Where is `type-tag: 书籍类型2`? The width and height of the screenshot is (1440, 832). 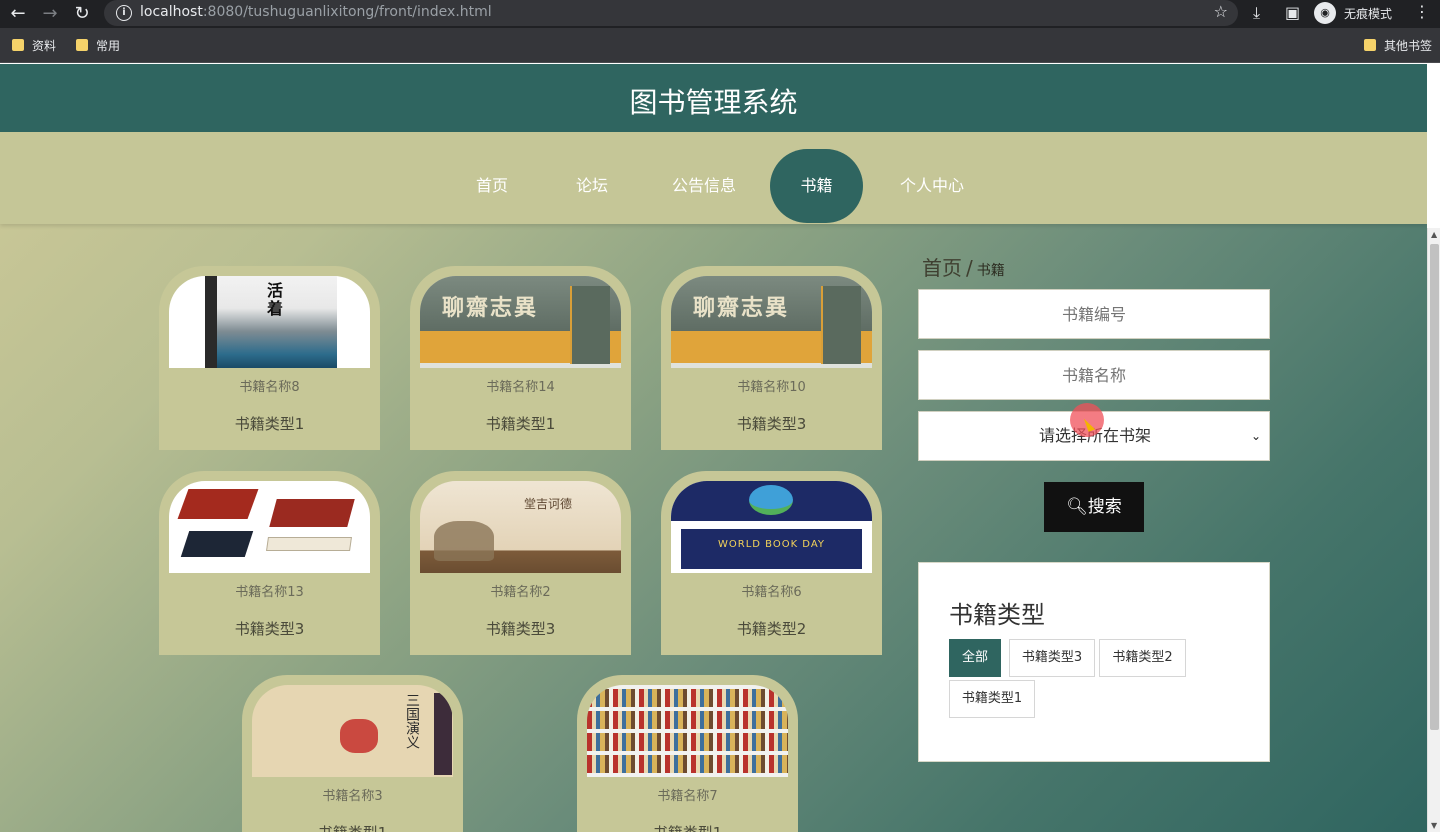 type-tag: 书籍类型2 is located at coordinates (1142, 658).